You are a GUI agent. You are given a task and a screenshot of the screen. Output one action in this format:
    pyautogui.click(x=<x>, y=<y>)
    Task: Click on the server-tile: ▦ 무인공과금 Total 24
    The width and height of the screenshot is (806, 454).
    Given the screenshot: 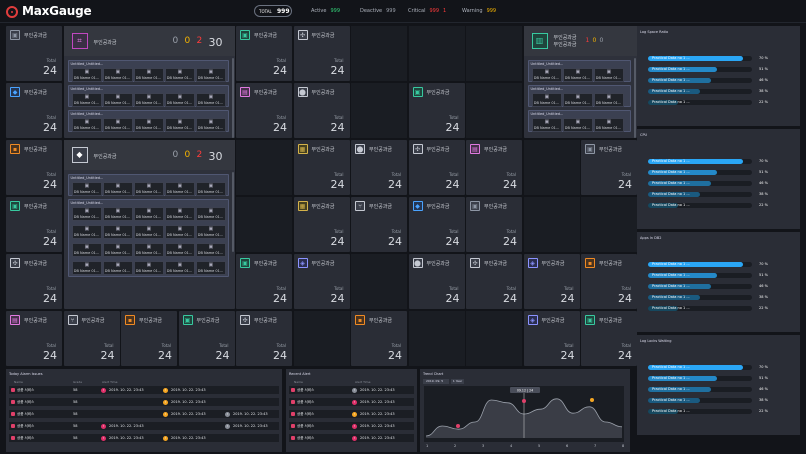 What is the action you would take?
    pyautogui.click(x=321, y=167)
    